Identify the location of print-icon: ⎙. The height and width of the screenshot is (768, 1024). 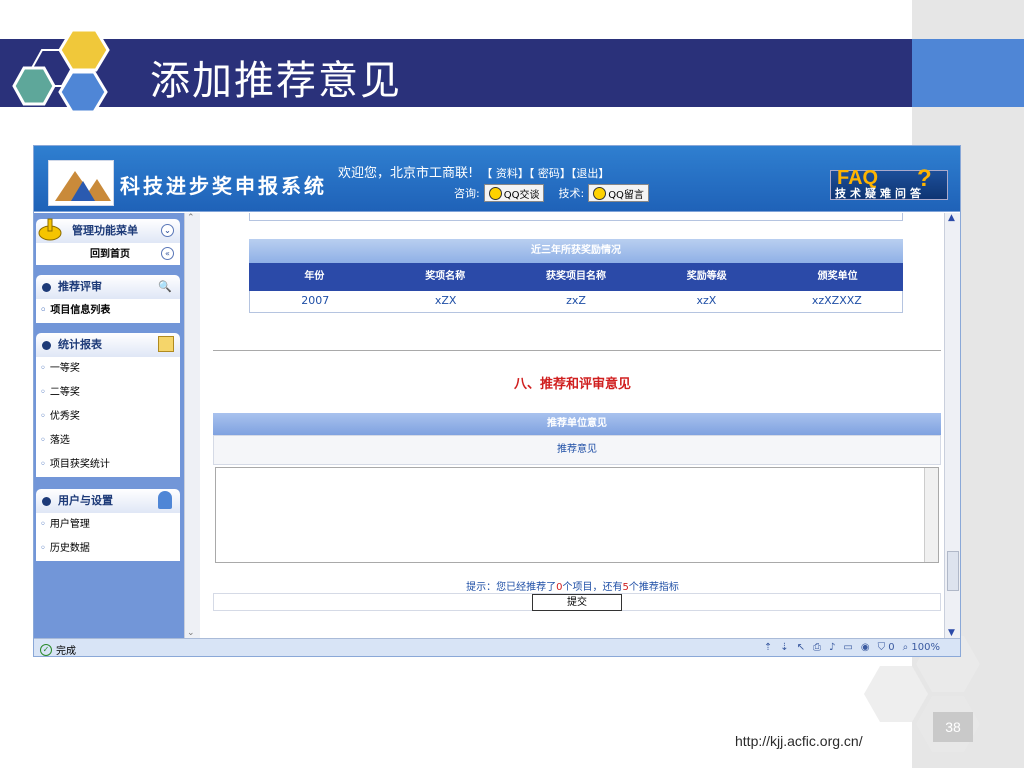
(817, 647).